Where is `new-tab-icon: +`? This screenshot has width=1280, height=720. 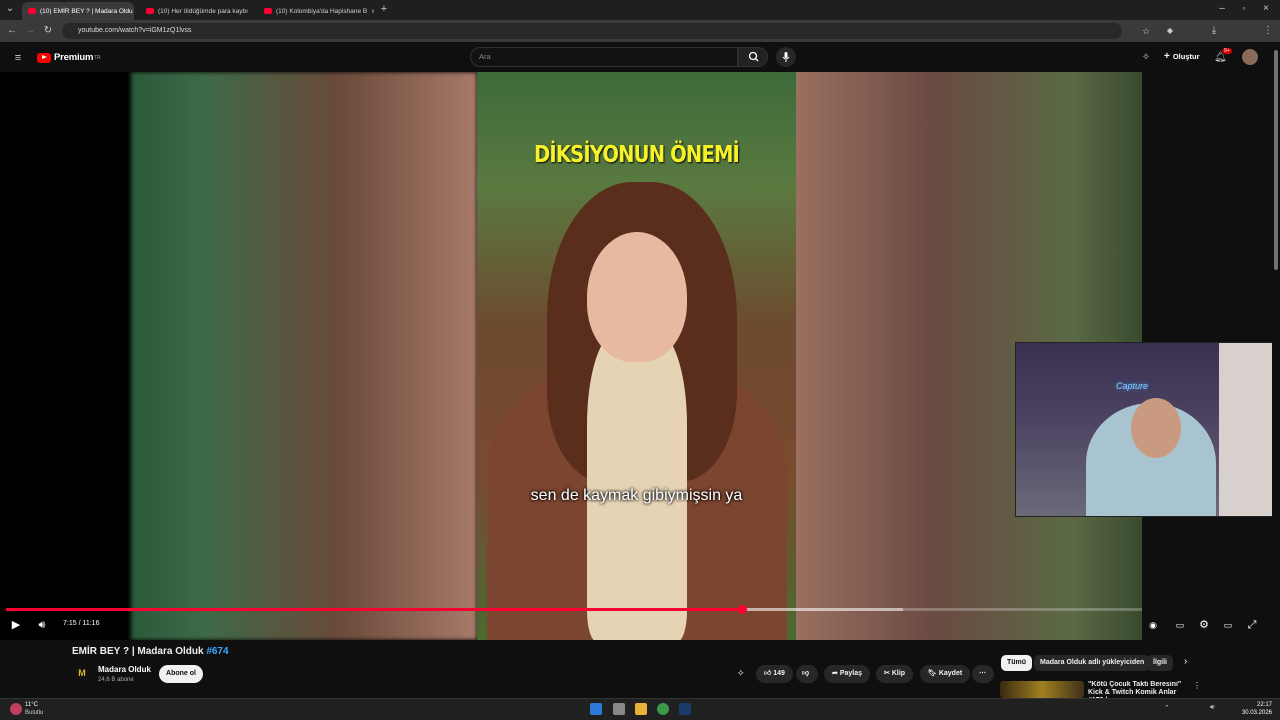
new-tab-icon: + is located at coordinates (384, 9).